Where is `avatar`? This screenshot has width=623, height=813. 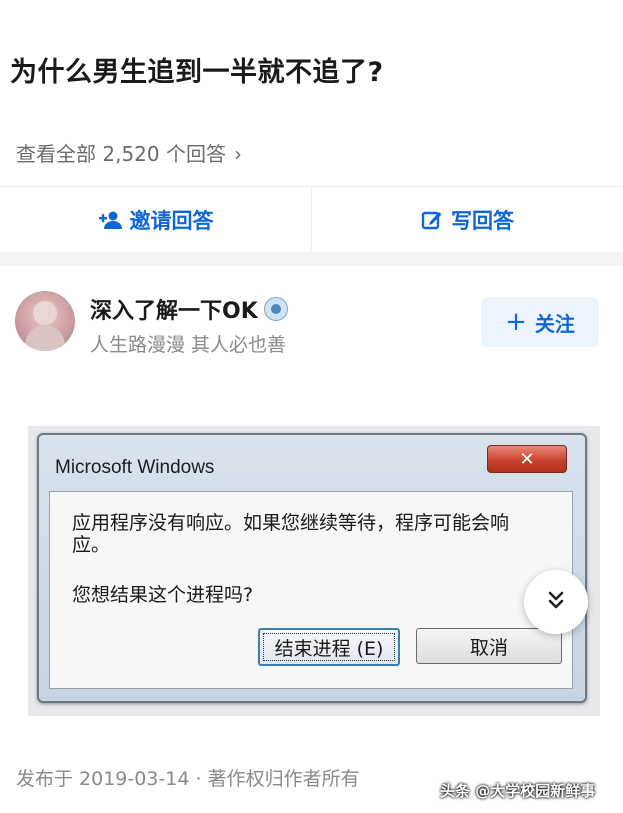
avatar is located at coordinates (45, 321).